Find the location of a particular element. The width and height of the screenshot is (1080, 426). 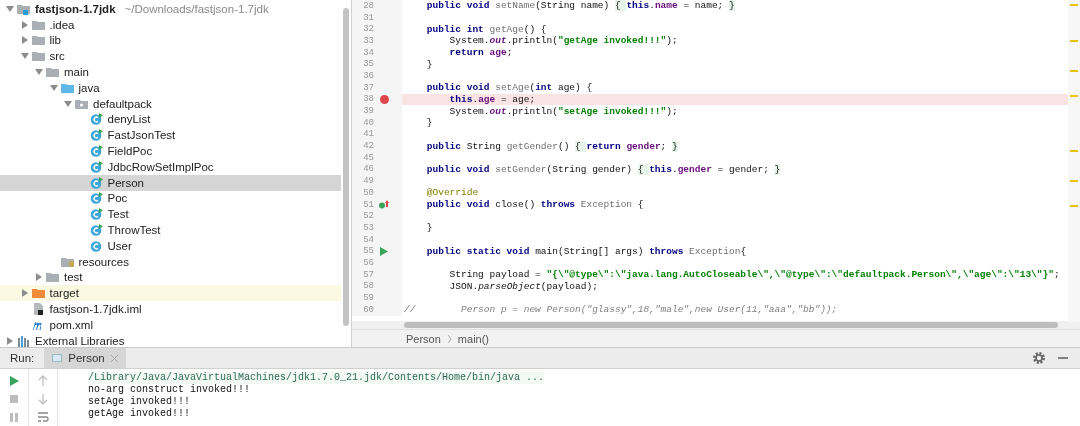

tree-item: FastJsonTest is located at coordinates (170, 135).